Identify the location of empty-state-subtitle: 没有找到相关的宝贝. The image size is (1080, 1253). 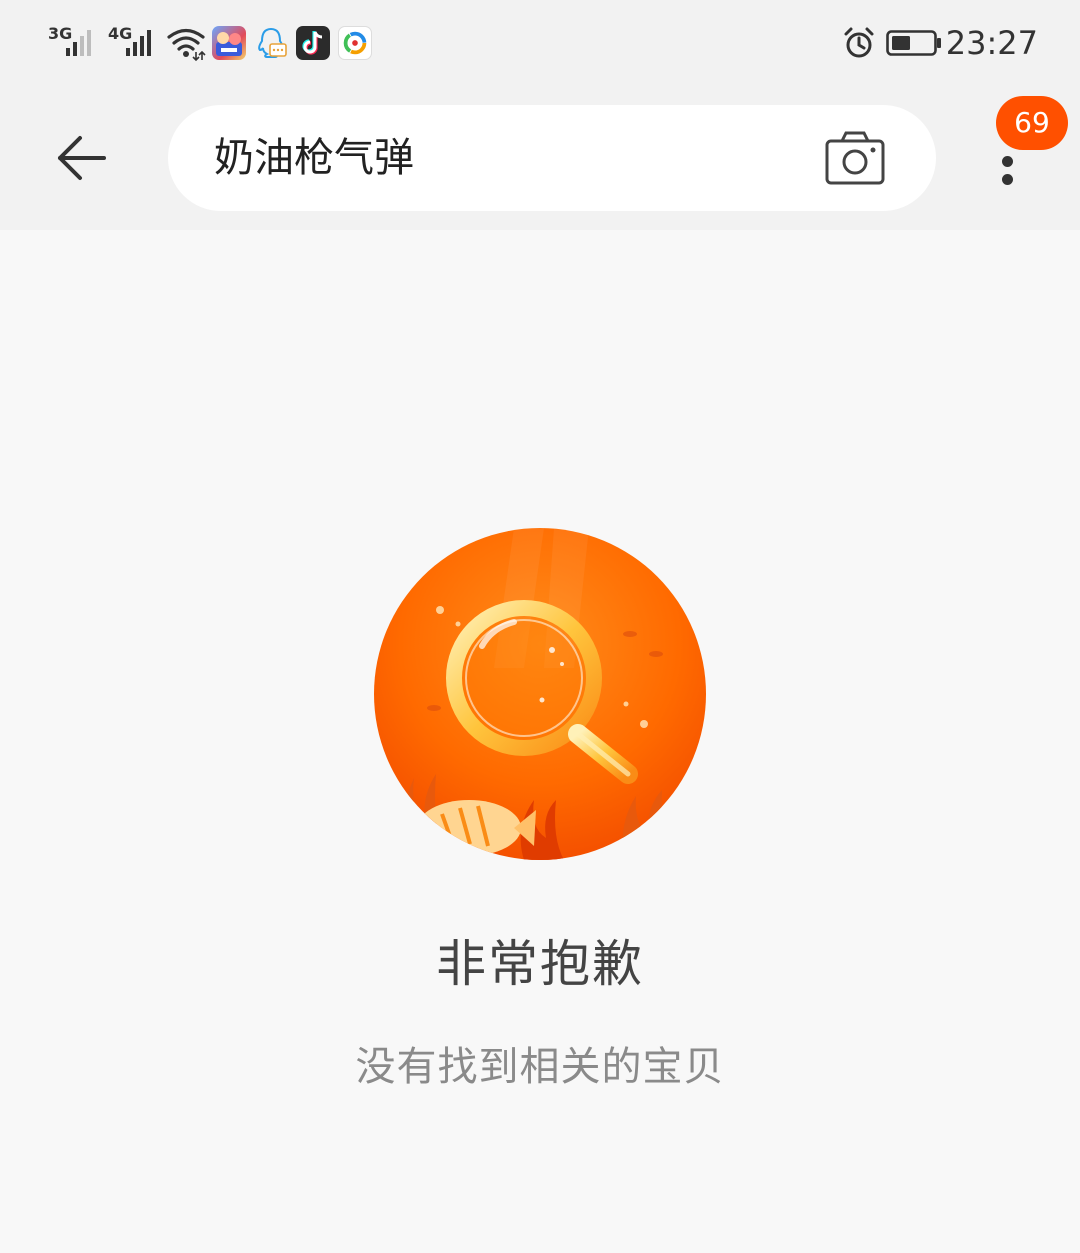
(540, 1067).